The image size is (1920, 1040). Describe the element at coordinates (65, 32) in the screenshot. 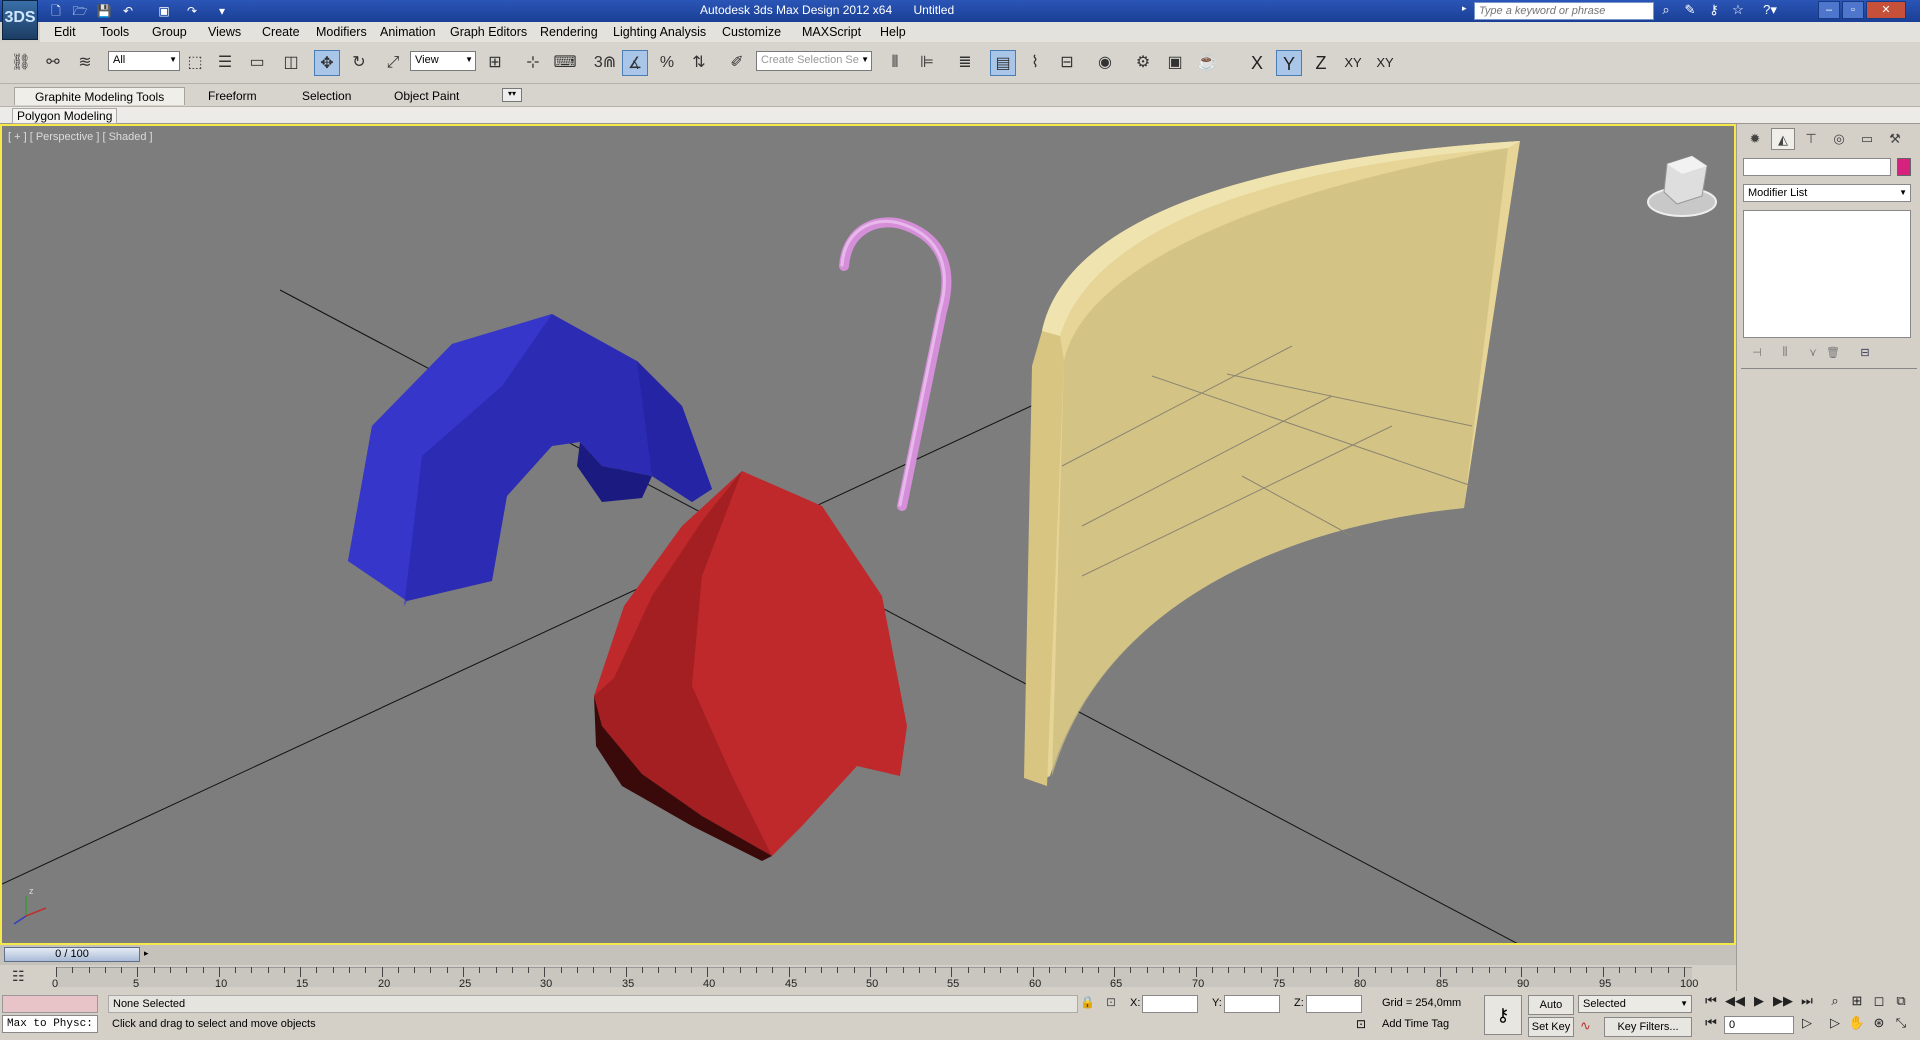

I see `menu-edit: Edit` at that location.